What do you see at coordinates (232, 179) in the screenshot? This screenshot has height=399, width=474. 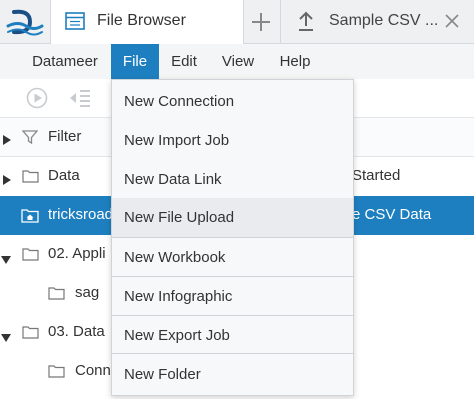 I see `menu-item-new-data-link: New Data Link` at bounding box center [232, 179].